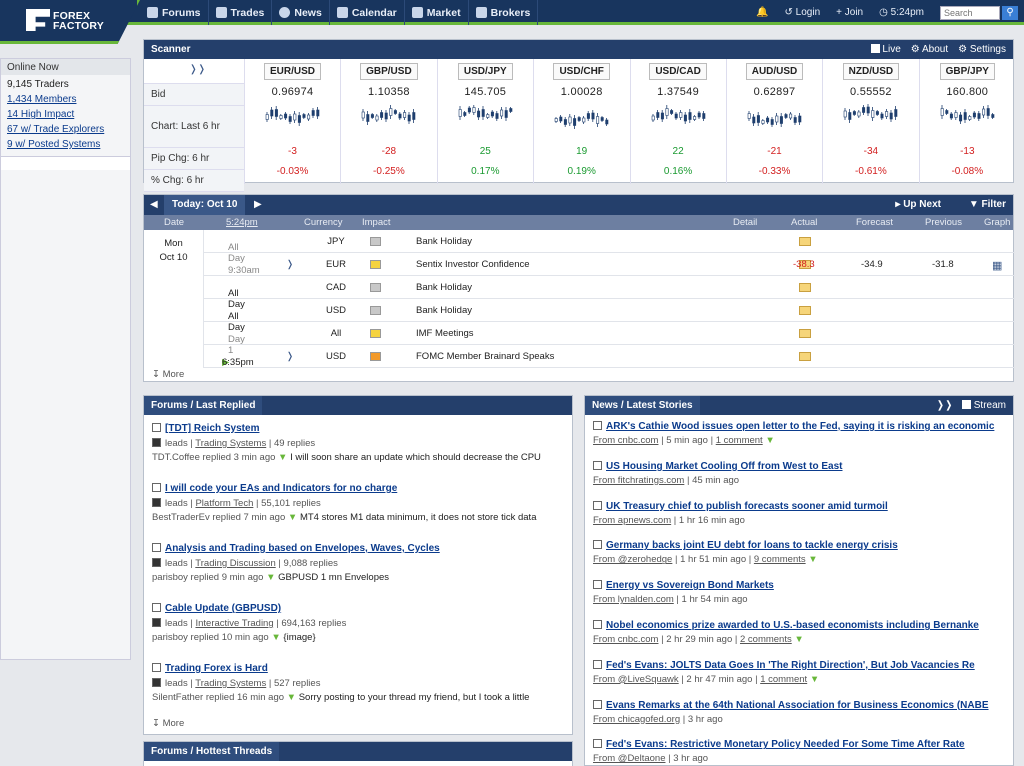 The height and width of the screenshot is (766, 1024). I want to click on pair-name: USD/CAD, so click(678, 71).